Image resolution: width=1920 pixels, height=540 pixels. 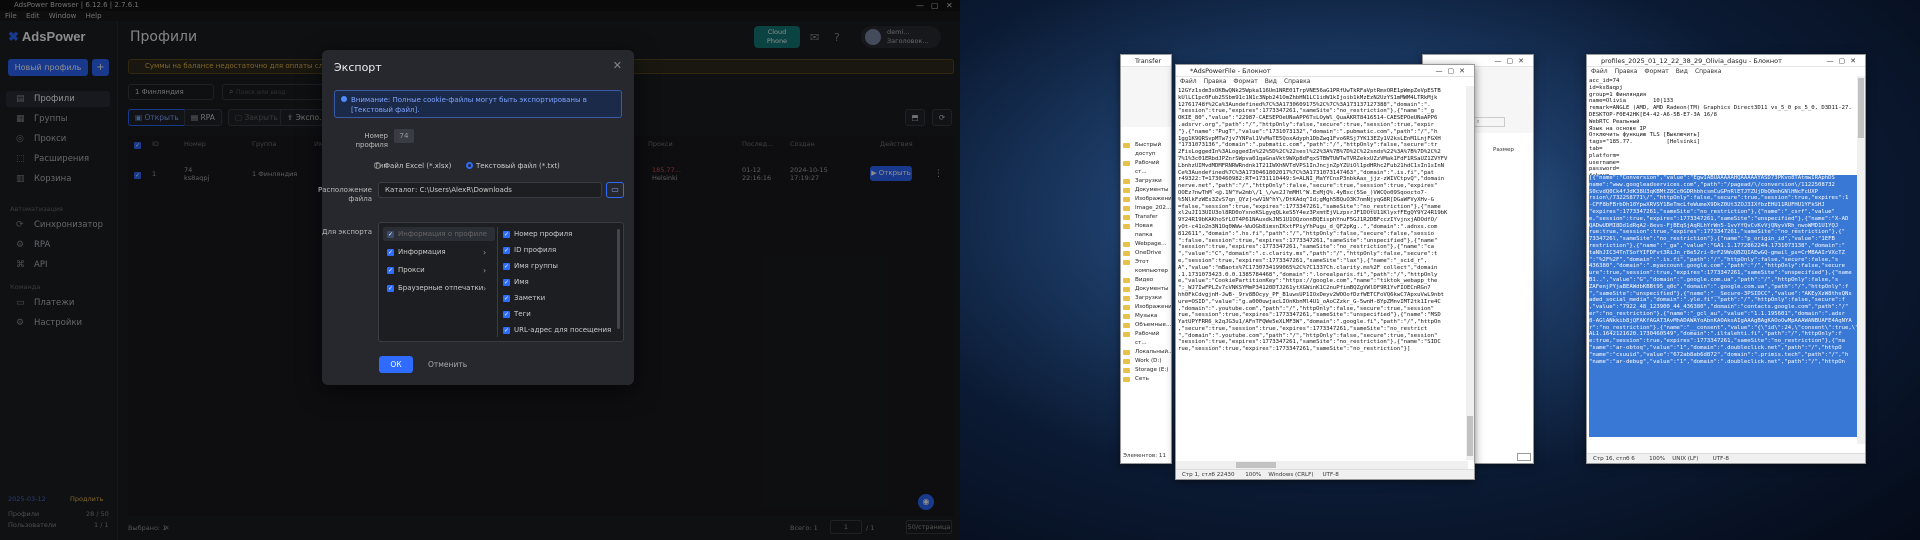 I want to click on type-text-radio: Текстовый файл (*.txt), so click(x=513, y=166).